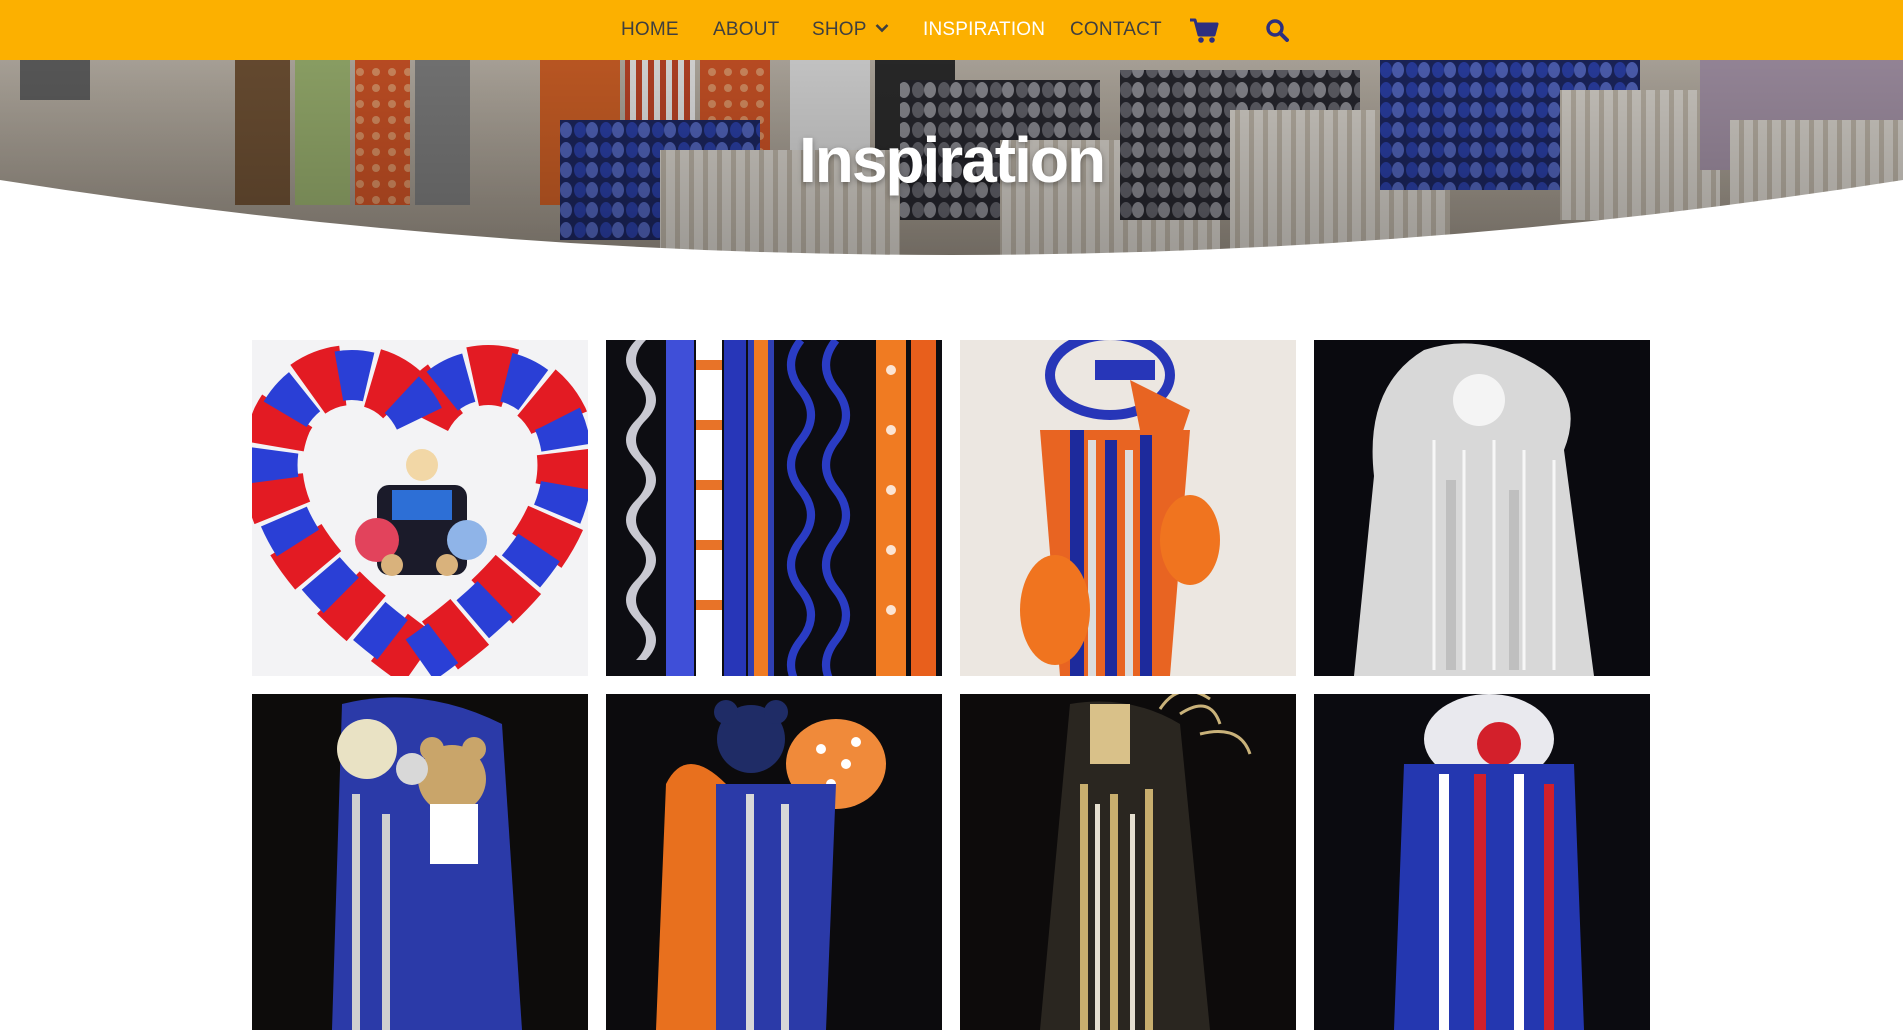 This screenshot has width=1903, height=1030. Describe the element at coordinates (882, 28) in the screenshot. I see `chevron-down-icon` at that location.